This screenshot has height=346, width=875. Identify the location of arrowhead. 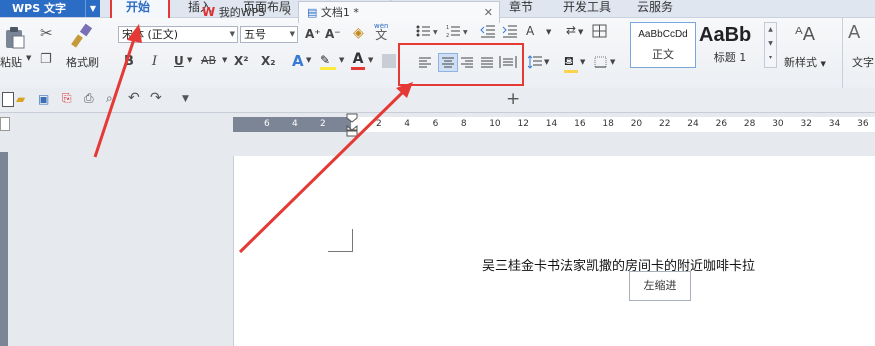
(134, 33).